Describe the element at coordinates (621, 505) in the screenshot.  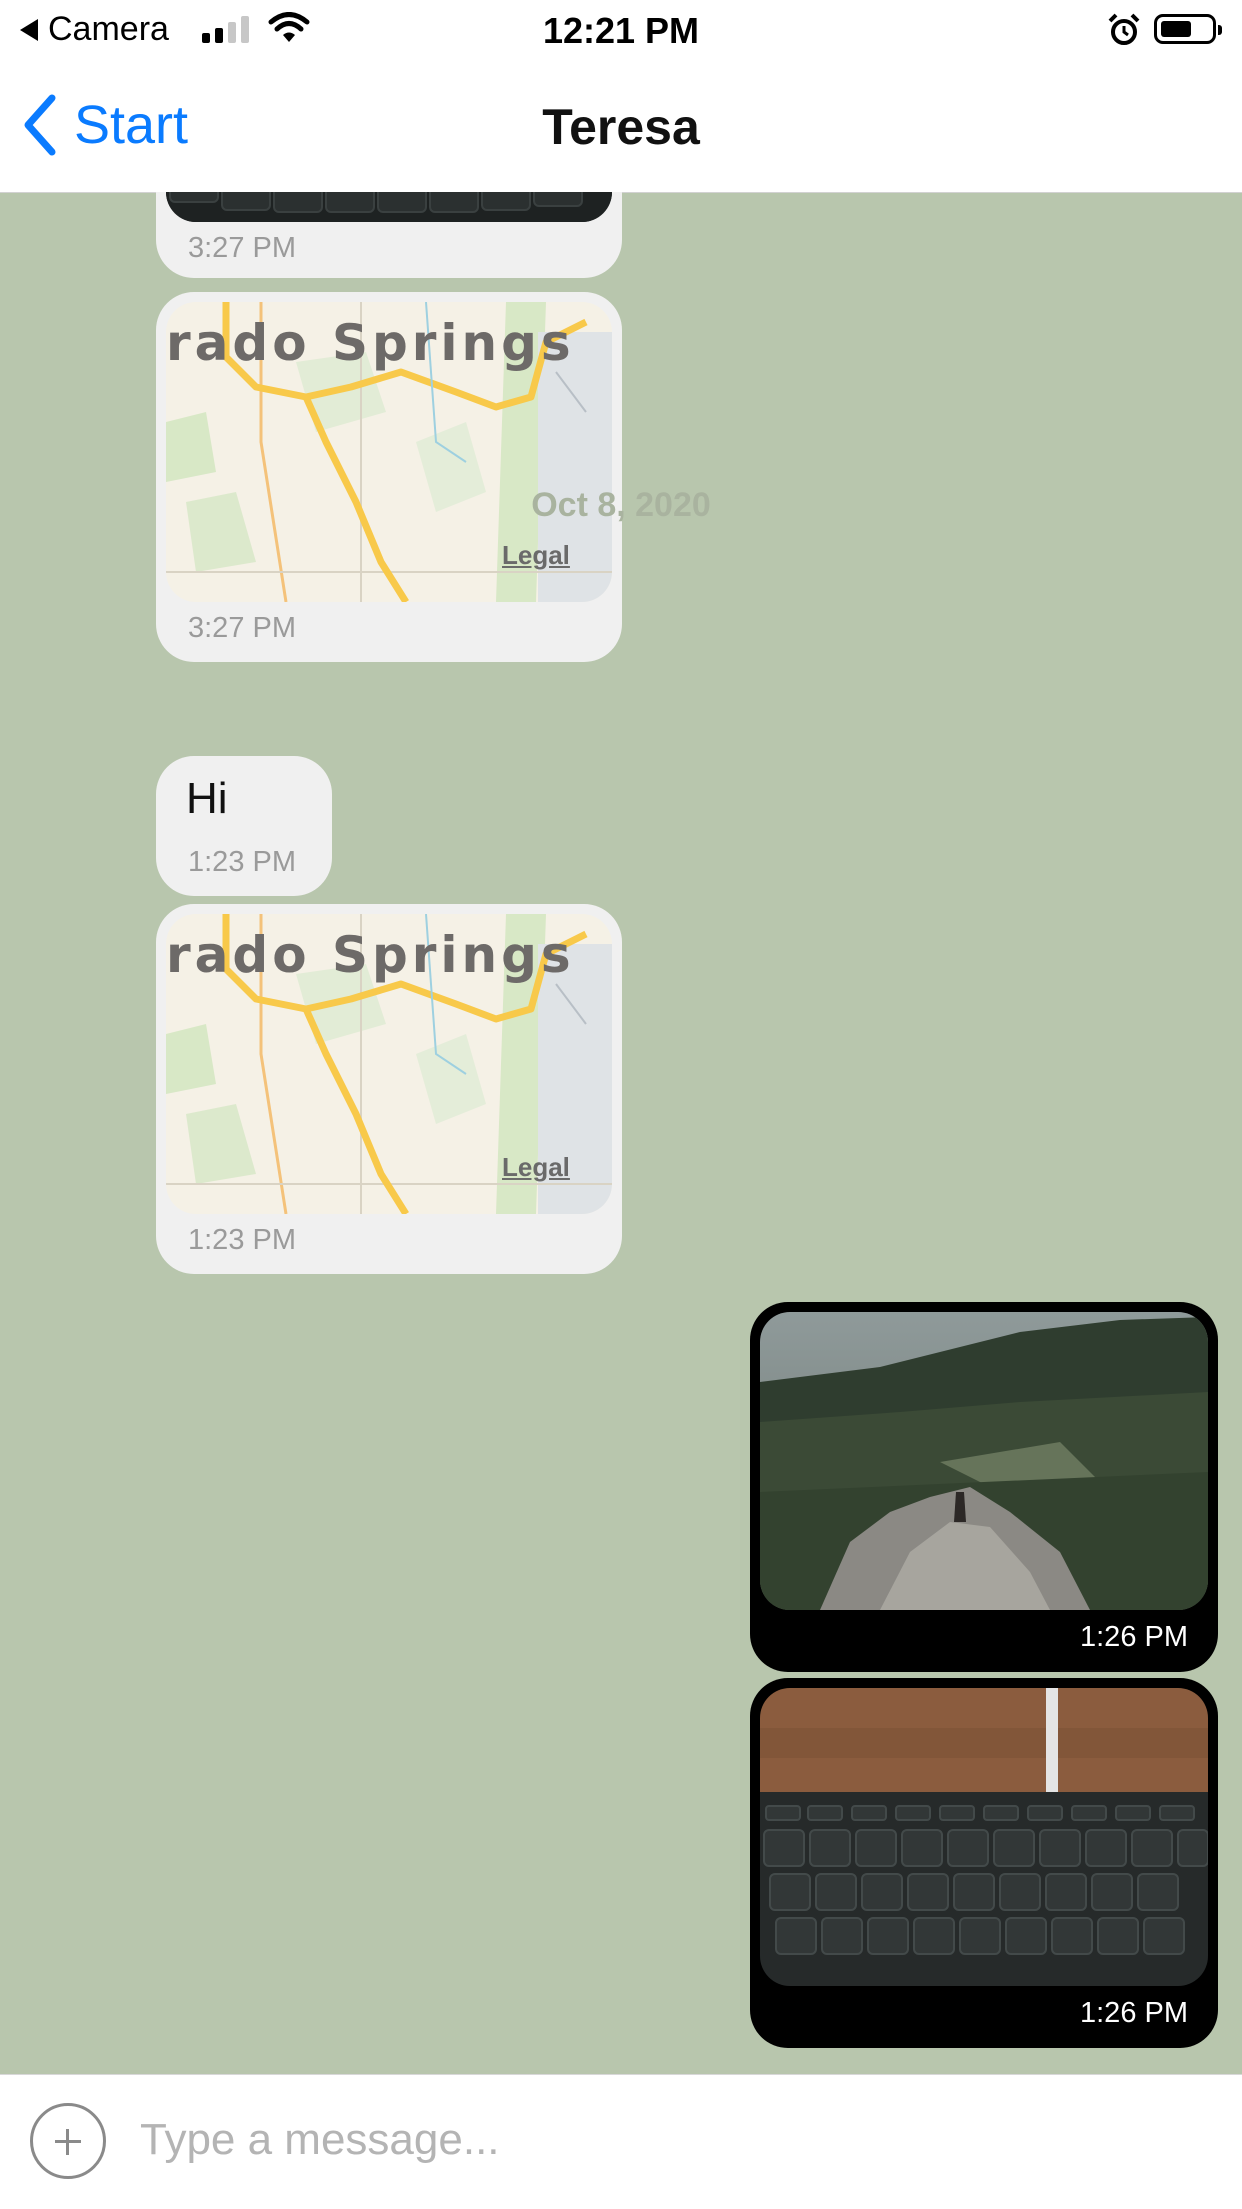
I see `date-separator: Oct 8, 2020` at that location.